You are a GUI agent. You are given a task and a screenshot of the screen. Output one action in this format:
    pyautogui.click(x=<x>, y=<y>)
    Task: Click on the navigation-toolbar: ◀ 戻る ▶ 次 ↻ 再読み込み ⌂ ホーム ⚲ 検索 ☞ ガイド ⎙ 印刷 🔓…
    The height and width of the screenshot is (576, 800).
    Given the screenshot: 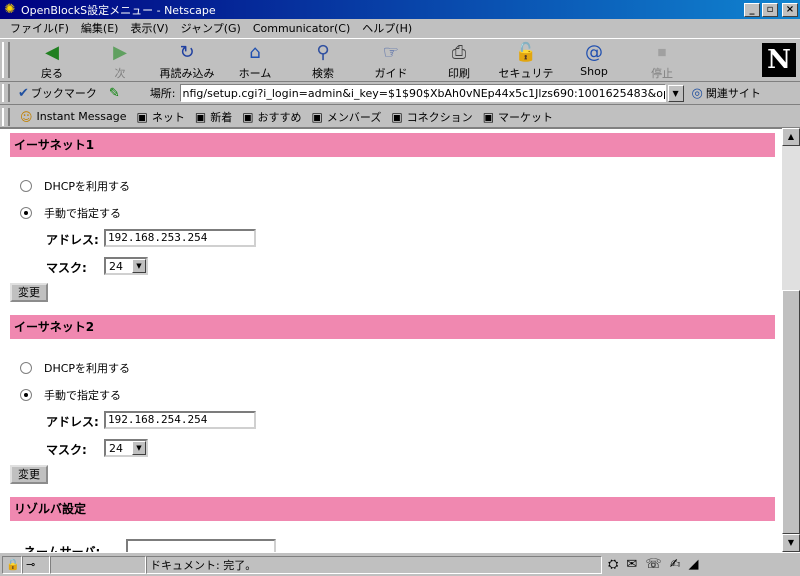 What is the action you would take?
    pyautogui.click(x=400, y=67)
    